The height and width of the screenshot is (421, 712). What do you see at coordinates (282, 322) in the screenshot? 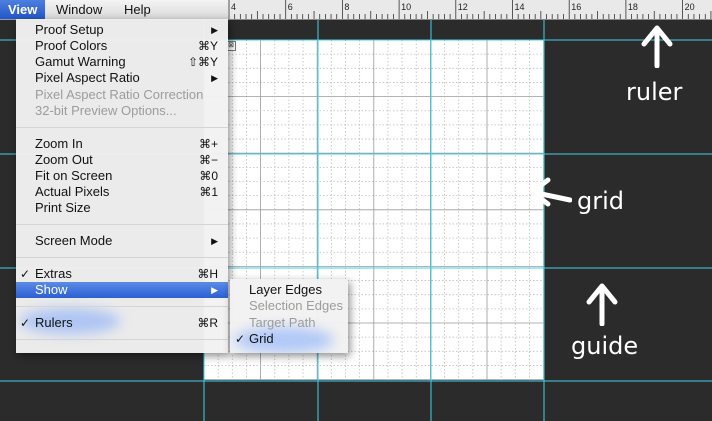
I see `submenu-item-label: Target Path` at bounding box center [282, 322].